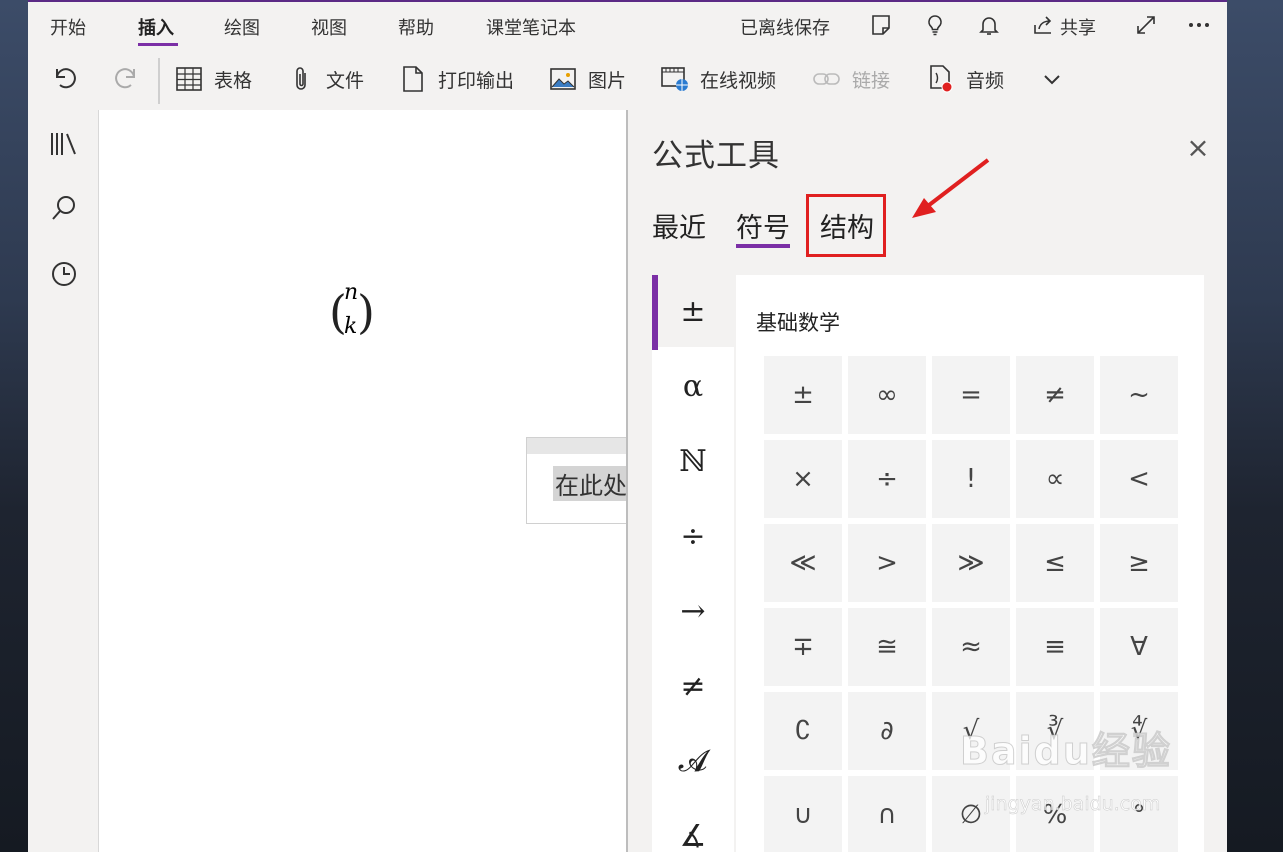 This screenshot has height=852, width=1283. I want to click on picture-icon, so click(563, 79).